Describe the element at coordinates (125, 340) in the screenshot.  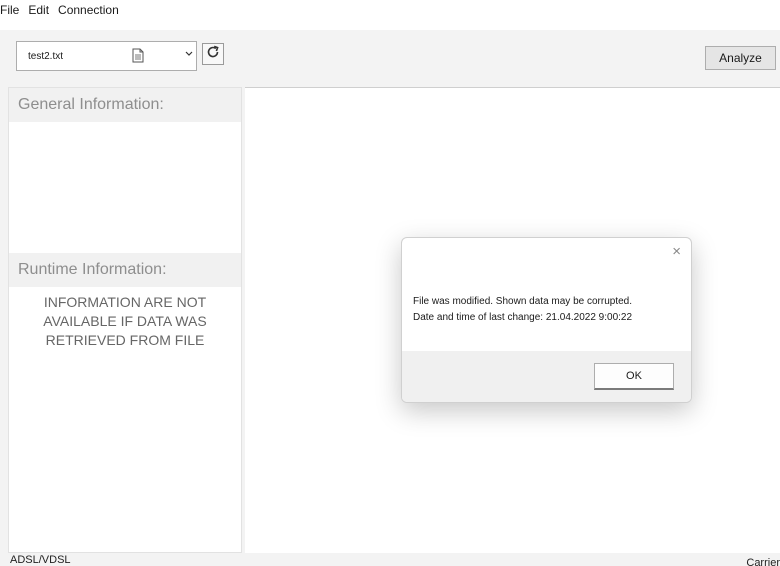
I see `runtime-notice-line: RETRIEVED FROM FILE` at that location.